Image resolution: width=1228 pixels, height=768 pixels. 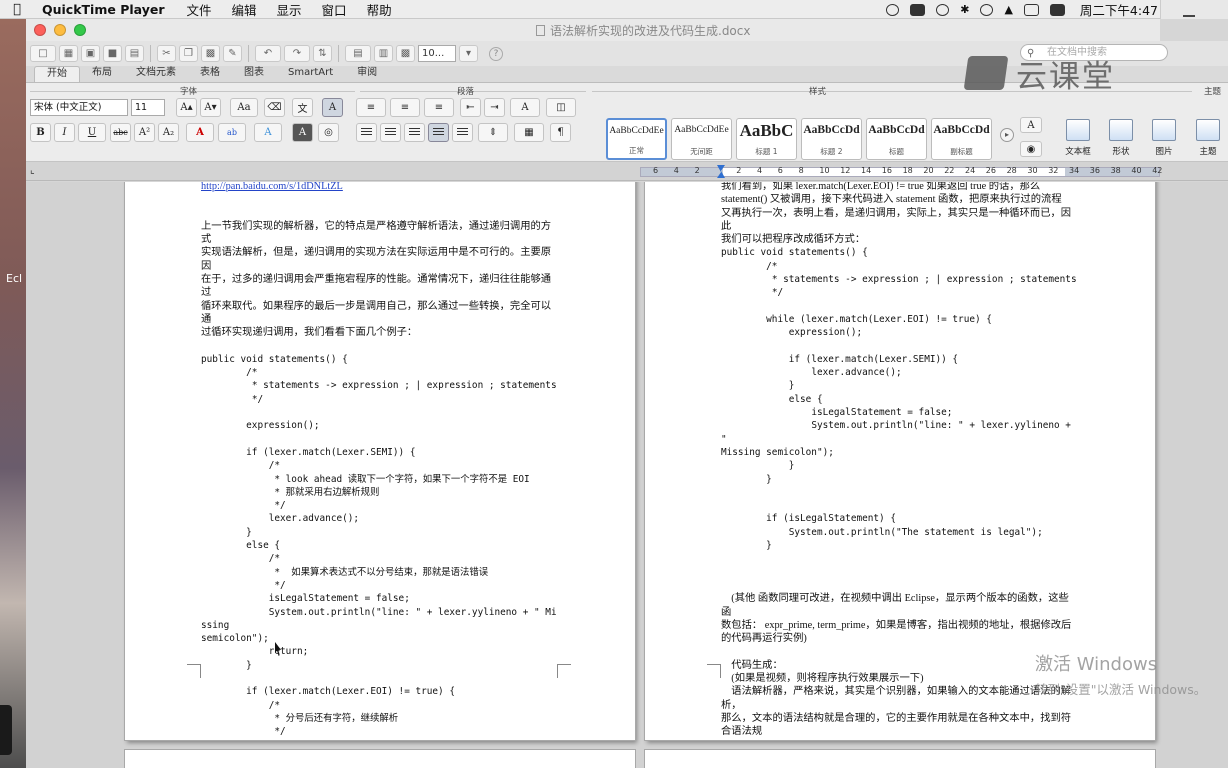 What do you see at coordinates (1057, 9) in the screenshot?
I see `input-method-icon` at bounding box center [1057, 9].